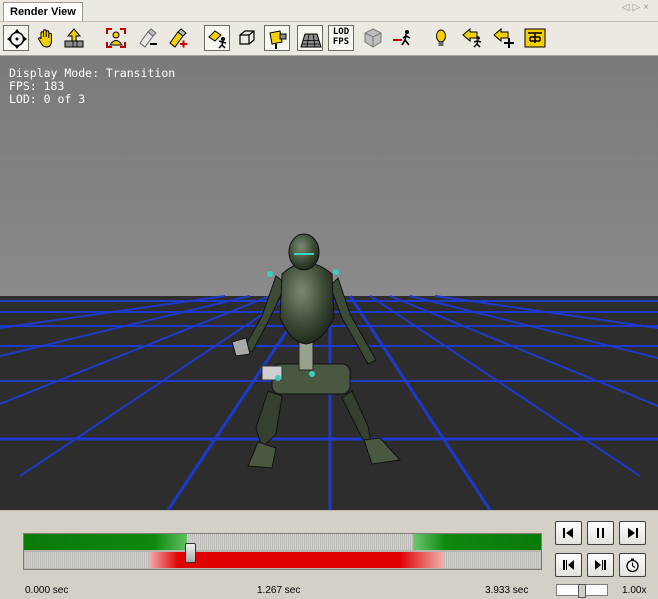 This screenshot has width=658, height=599. Describe the element at coordinates (190, 553) in the screenshot. I see `timeline-scrubber` at that location.